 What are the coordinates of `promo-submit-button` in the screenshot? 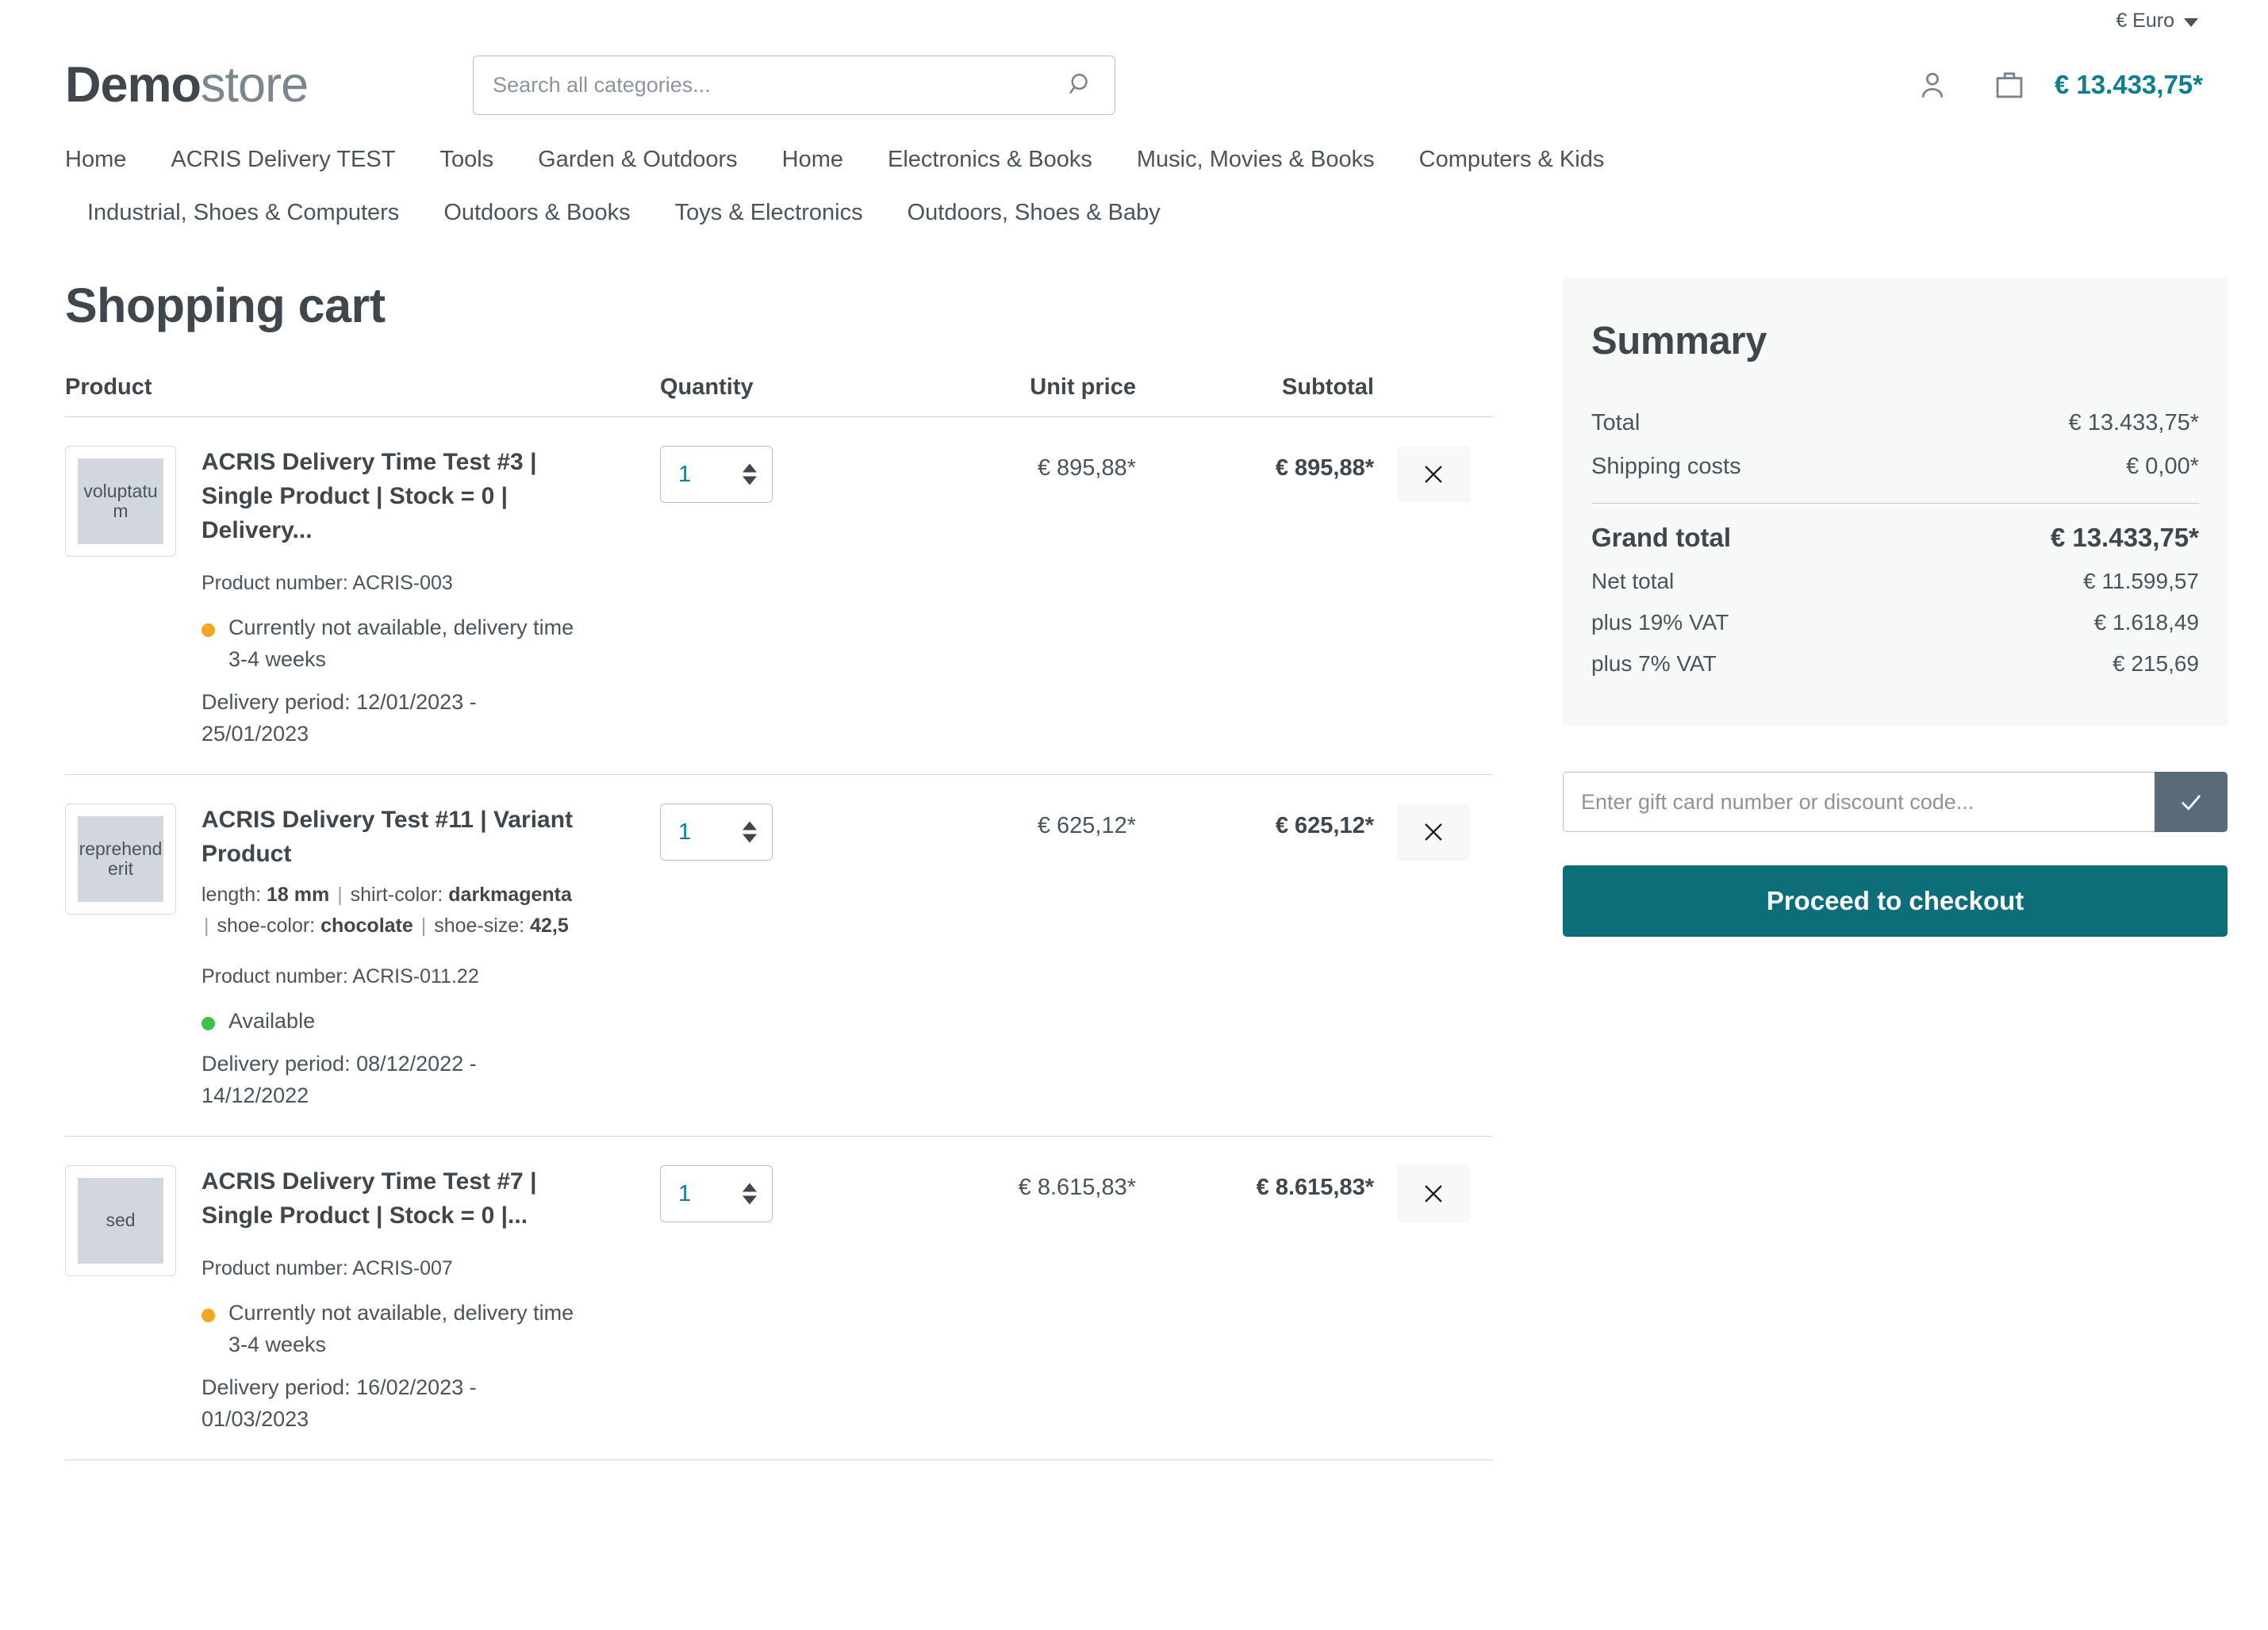 It's located at (2192, 803).